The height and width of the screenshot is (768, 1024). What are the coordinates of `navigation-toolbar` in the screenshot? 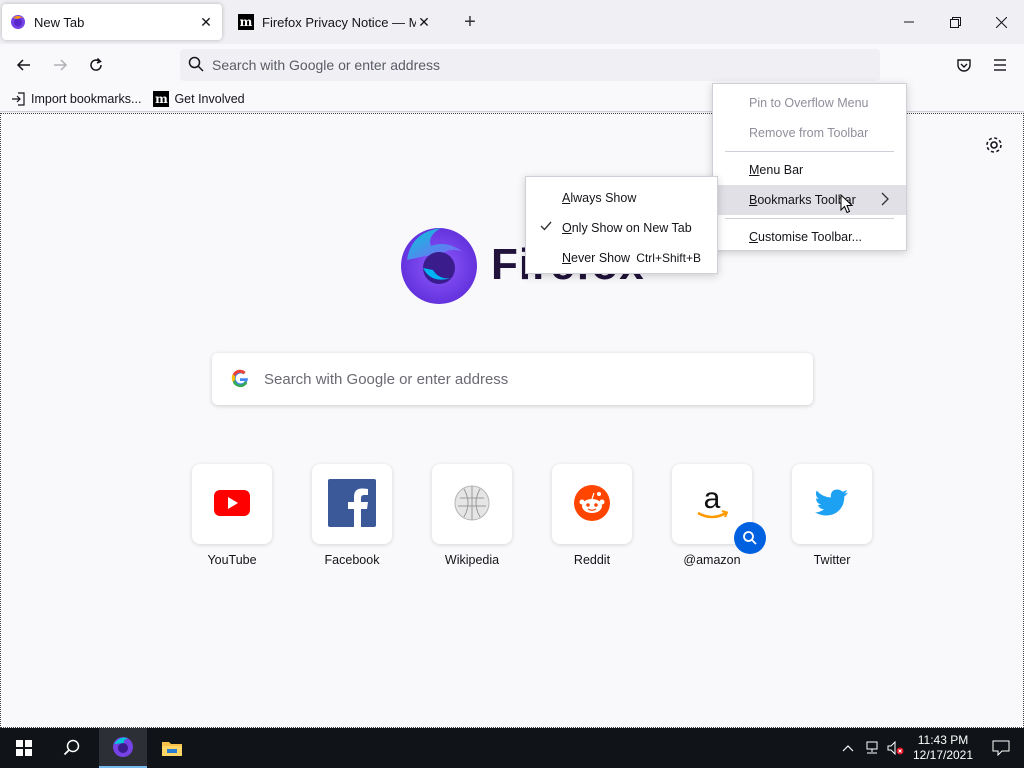 It's located at (512, 65).